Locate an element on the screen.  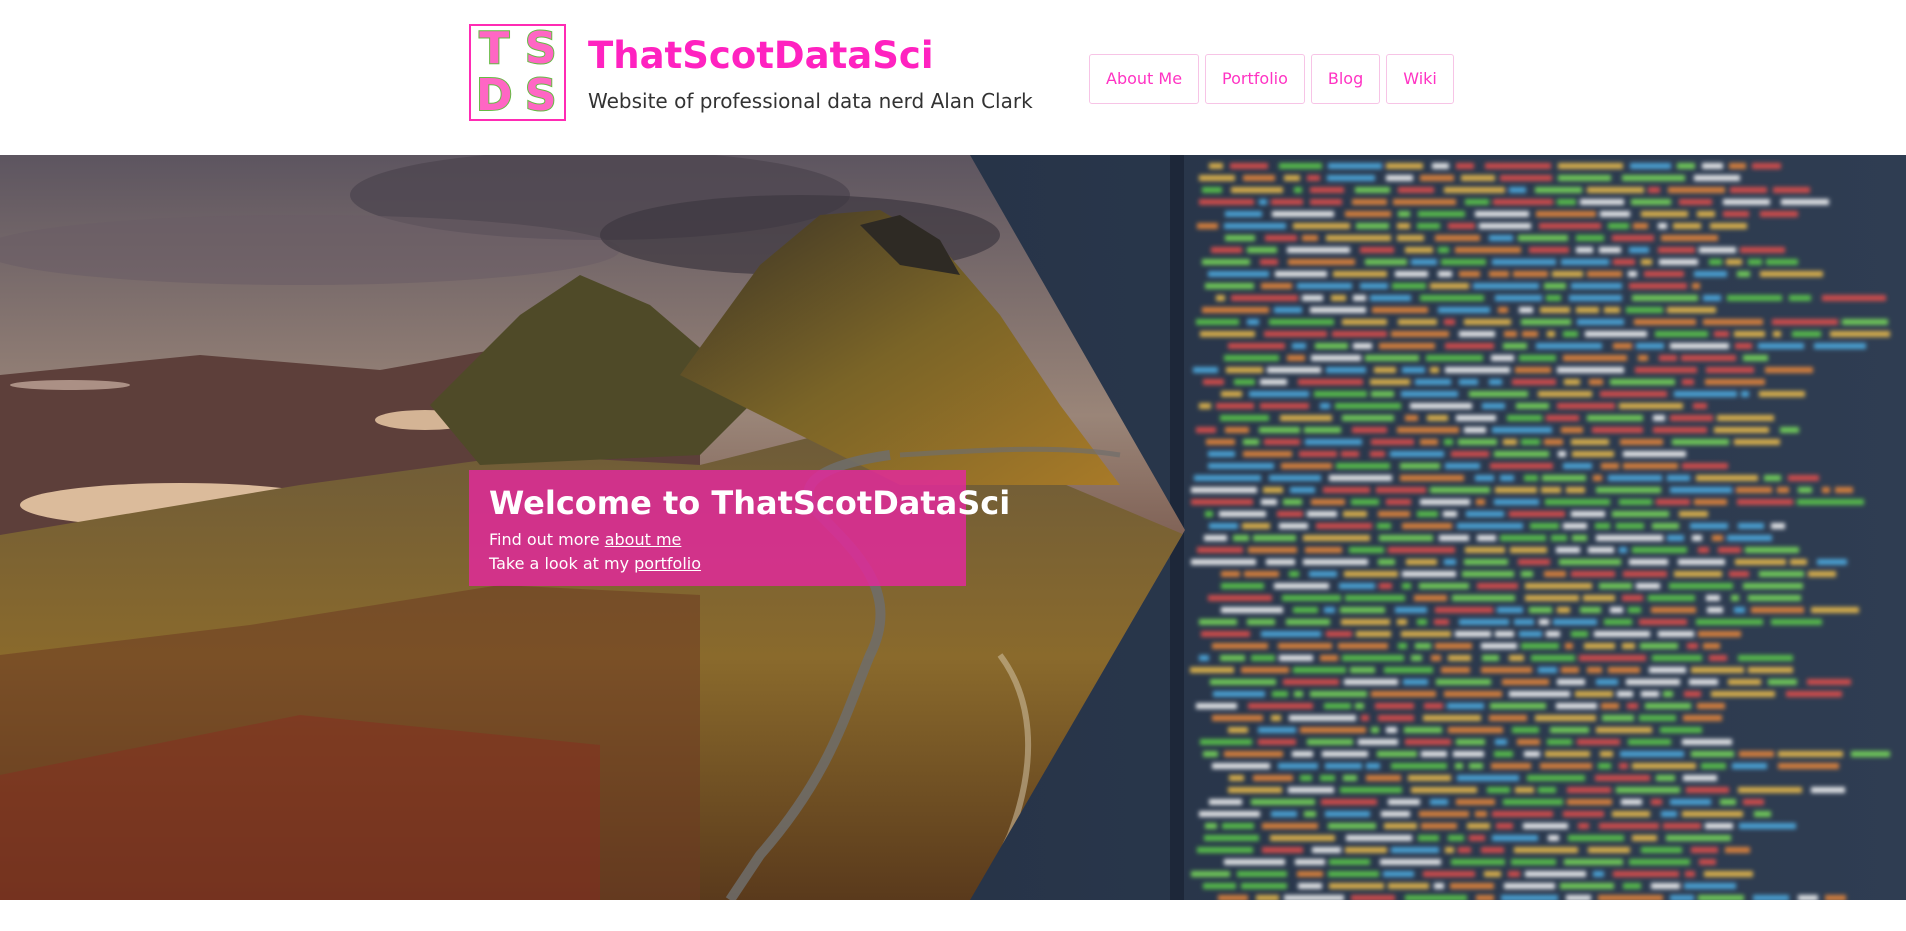
nav-portfolio: Portfolio is located at coordinates (1255, 79).